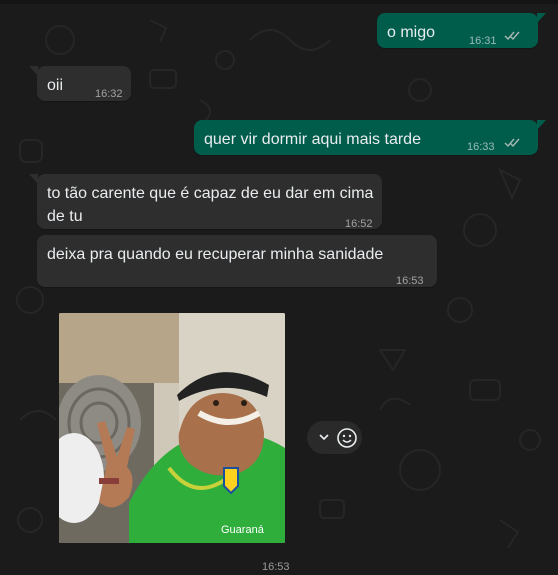  I want to click on reaction-menu, so click(334, 437).